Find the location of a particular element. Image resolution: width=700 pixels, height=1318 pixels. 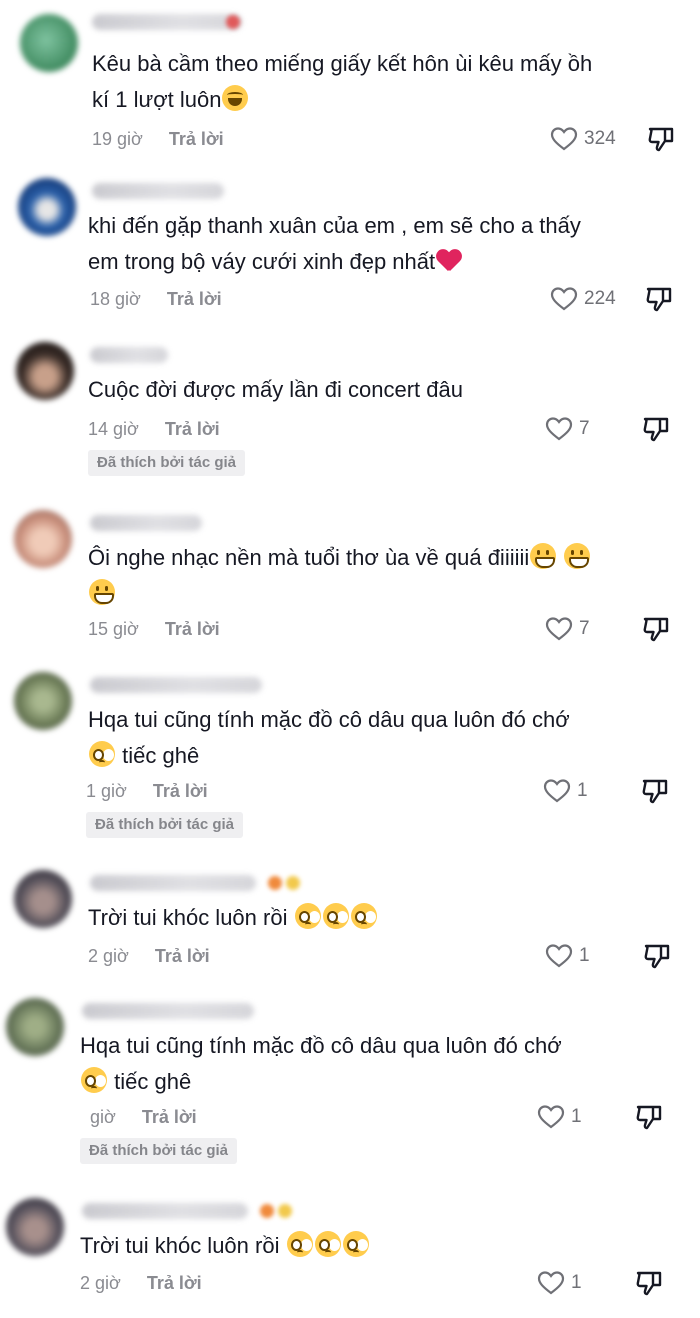

like-count: 224 is located at coordinates (600, 298).